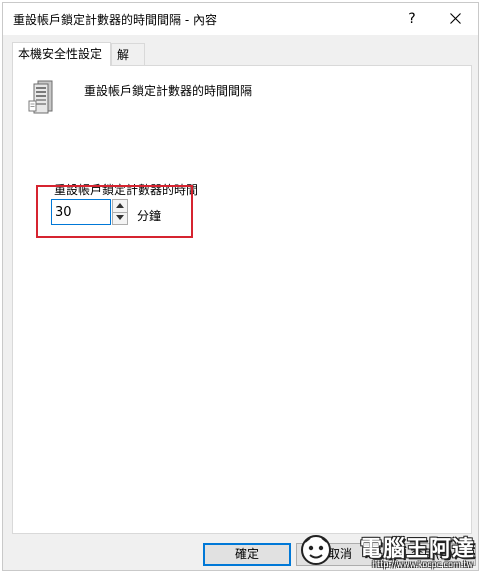 Image resolution: width=483 pixels, height=575 pixels. Describe the element at coordinates (128, 63) in the screenshot. I see `tab-explain: 解說` at that location.